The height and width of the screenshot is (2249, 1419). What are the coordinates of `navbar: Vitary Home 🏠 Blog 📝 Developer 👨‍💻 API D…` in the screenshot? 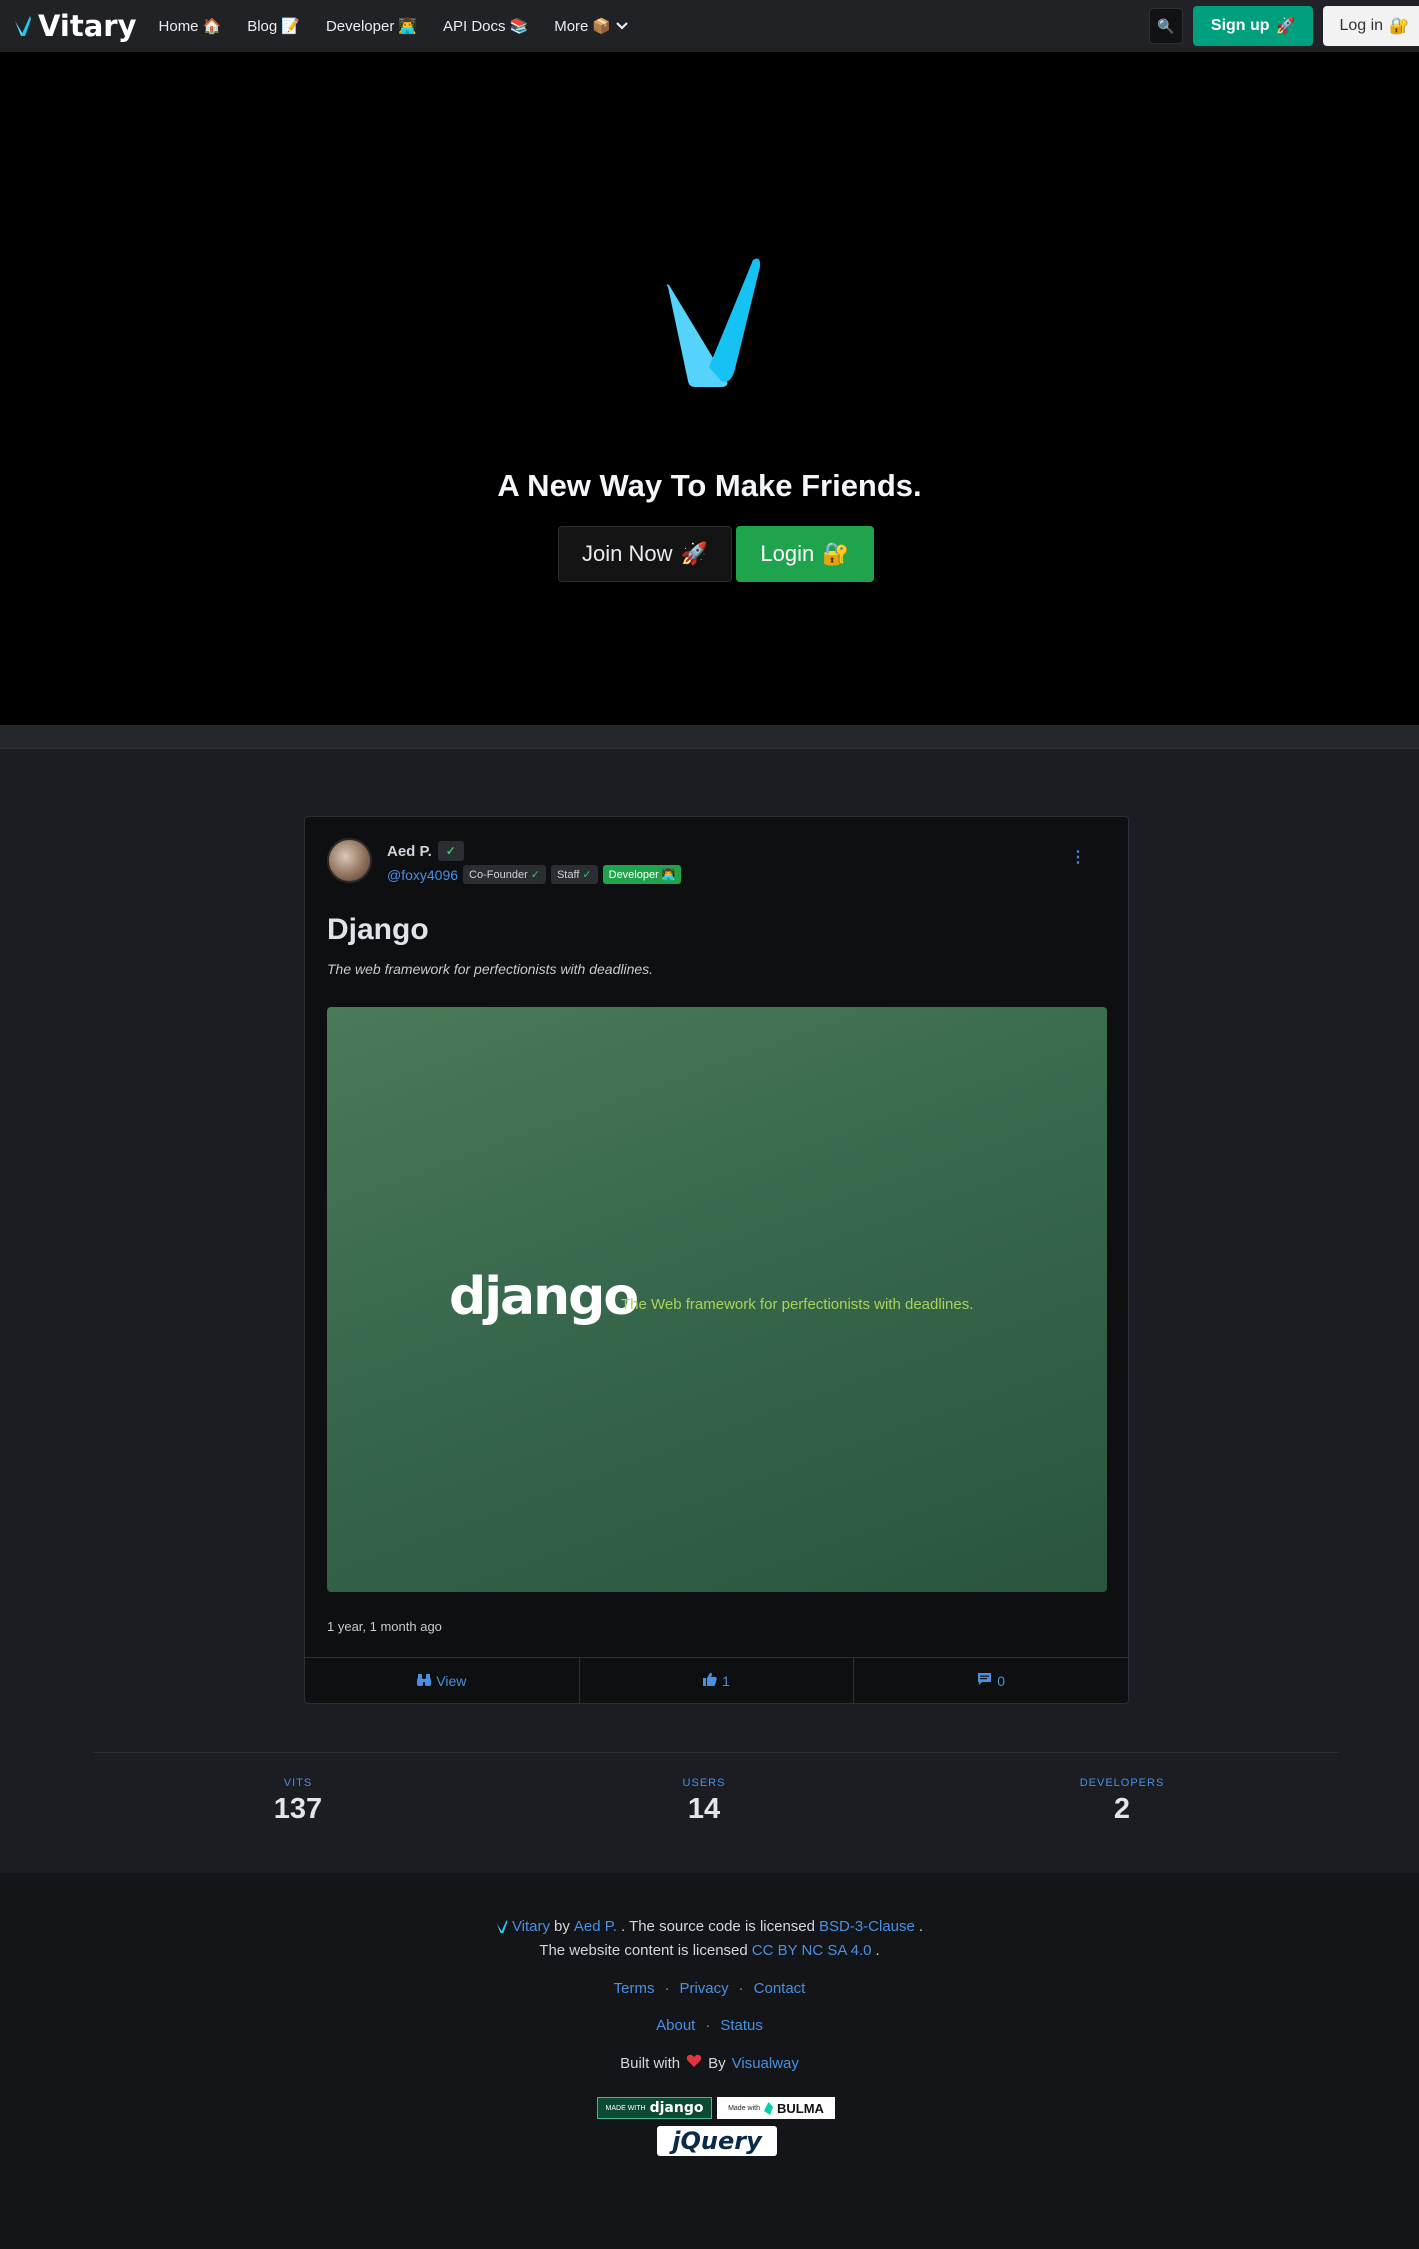 It's located at (709, 26).